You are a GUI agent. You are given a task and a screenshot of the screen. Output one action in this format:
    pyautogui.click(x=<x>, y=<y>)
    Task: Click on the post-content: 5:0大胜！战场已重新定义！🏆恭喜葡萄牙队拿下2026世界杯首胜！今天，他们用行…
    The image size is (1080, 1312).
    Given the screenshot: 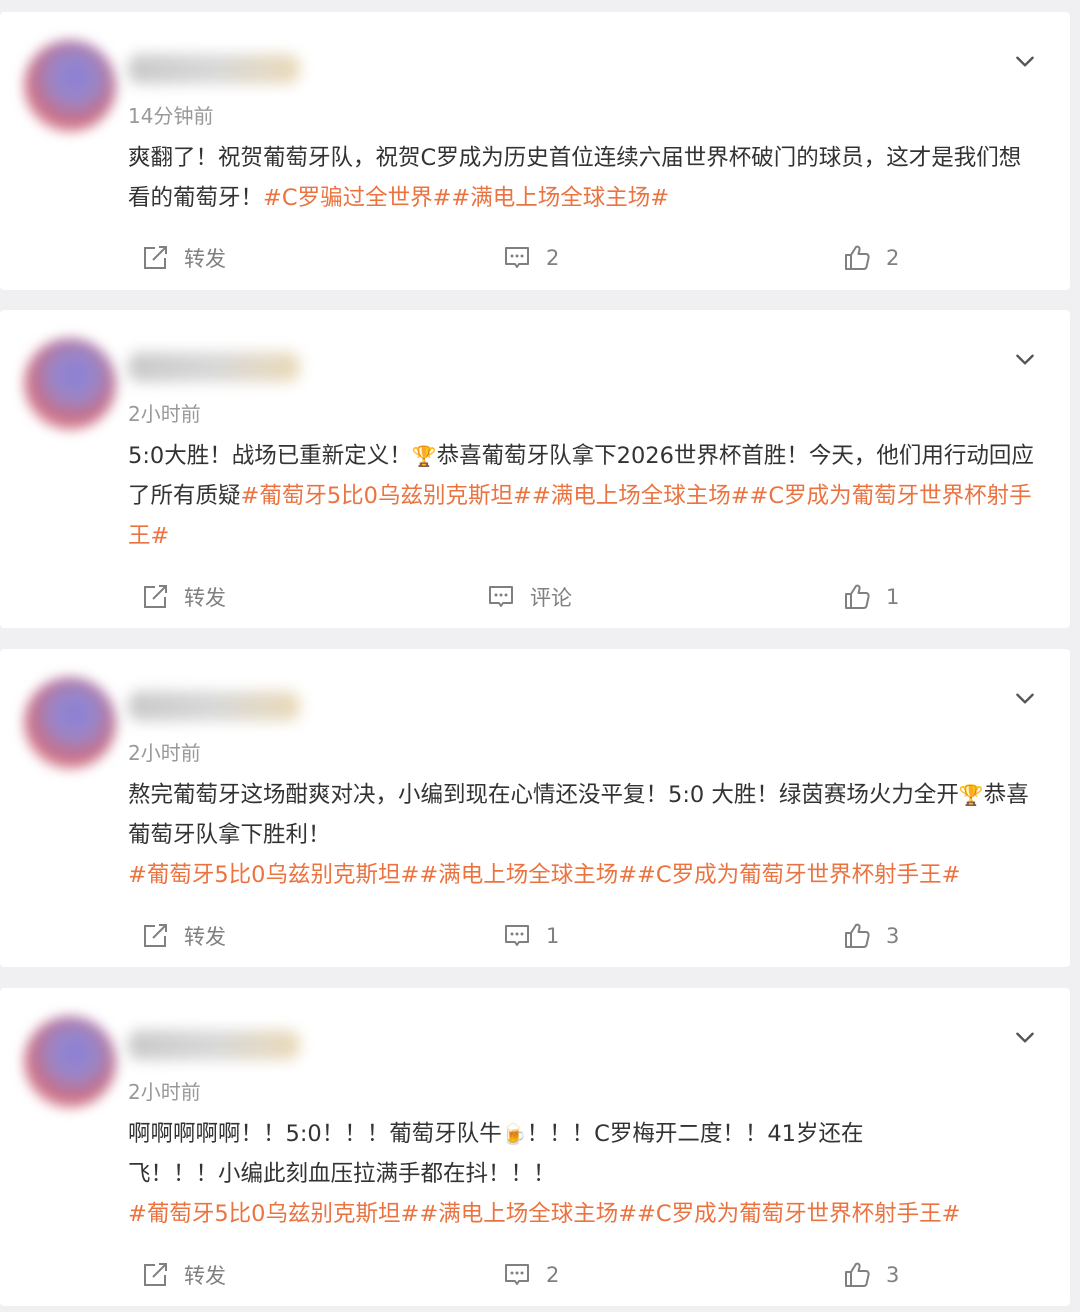 What is the action you would take?
    pyautogui.click(x=583, y=496)
    